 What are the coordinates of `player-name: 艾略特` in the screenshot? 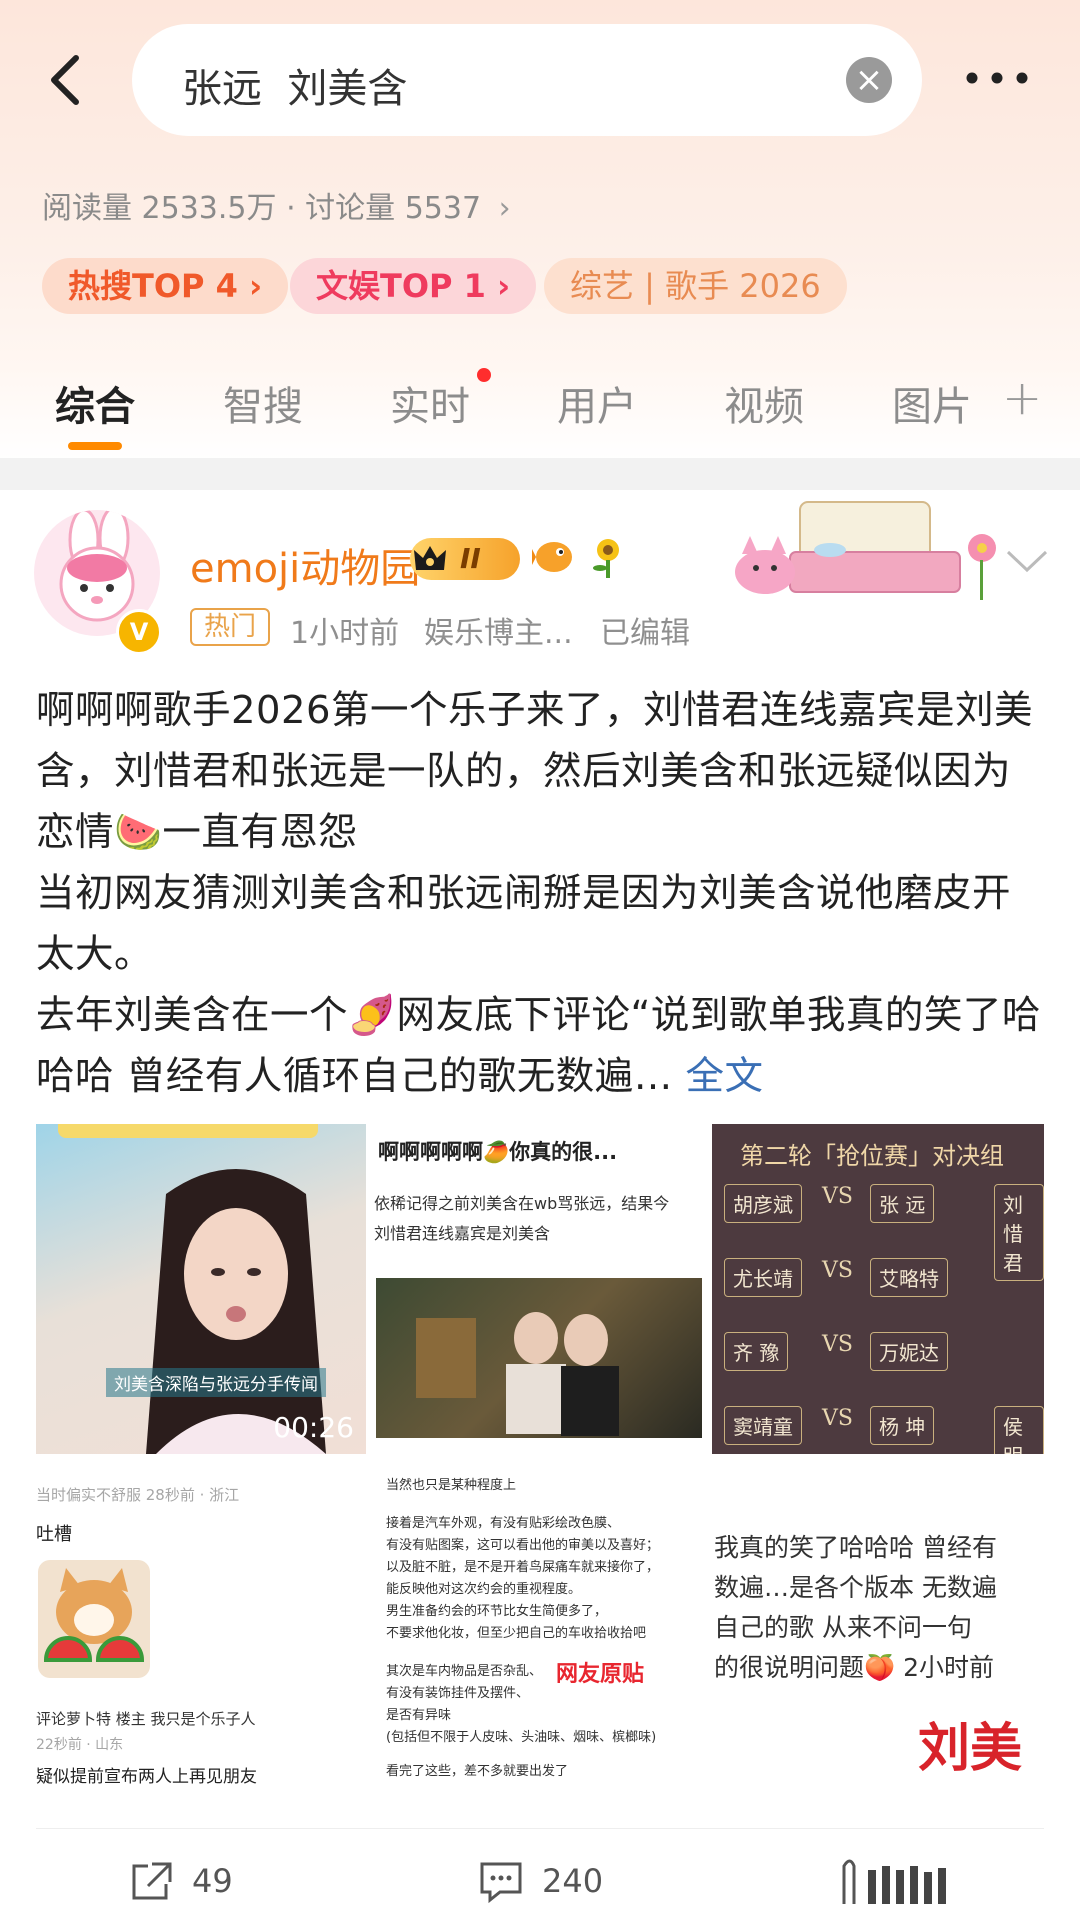 It's located at (909, 1277).